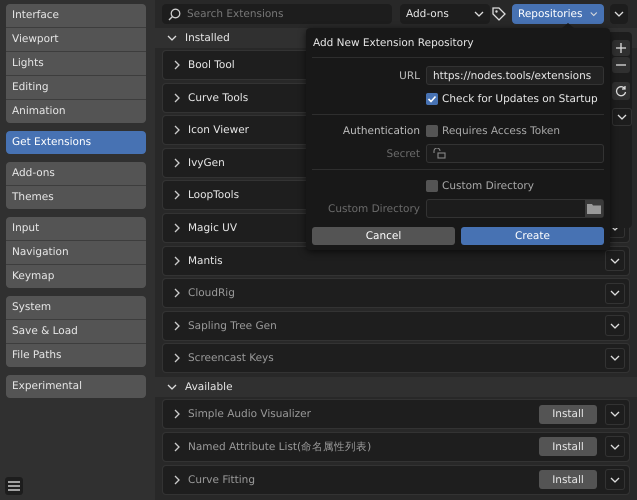  I want to click on sidebar-item: Keymap, so click(76, 276).